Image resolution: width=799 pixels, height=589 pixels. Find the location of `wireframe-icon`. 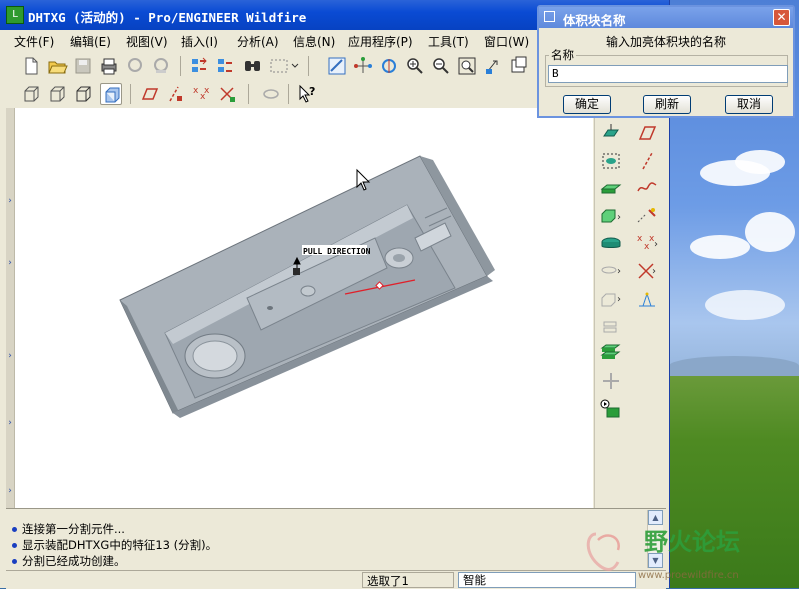

wireframe-icon is located at coordinates (31, 94).